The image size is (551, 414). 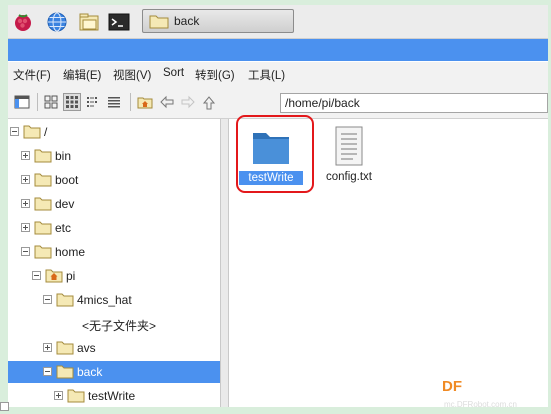 What do you see at coordinates (119, 326) in the screenshot?
I see `tree-item-label: <无子文件夹>` at bounding box center [119, 326].